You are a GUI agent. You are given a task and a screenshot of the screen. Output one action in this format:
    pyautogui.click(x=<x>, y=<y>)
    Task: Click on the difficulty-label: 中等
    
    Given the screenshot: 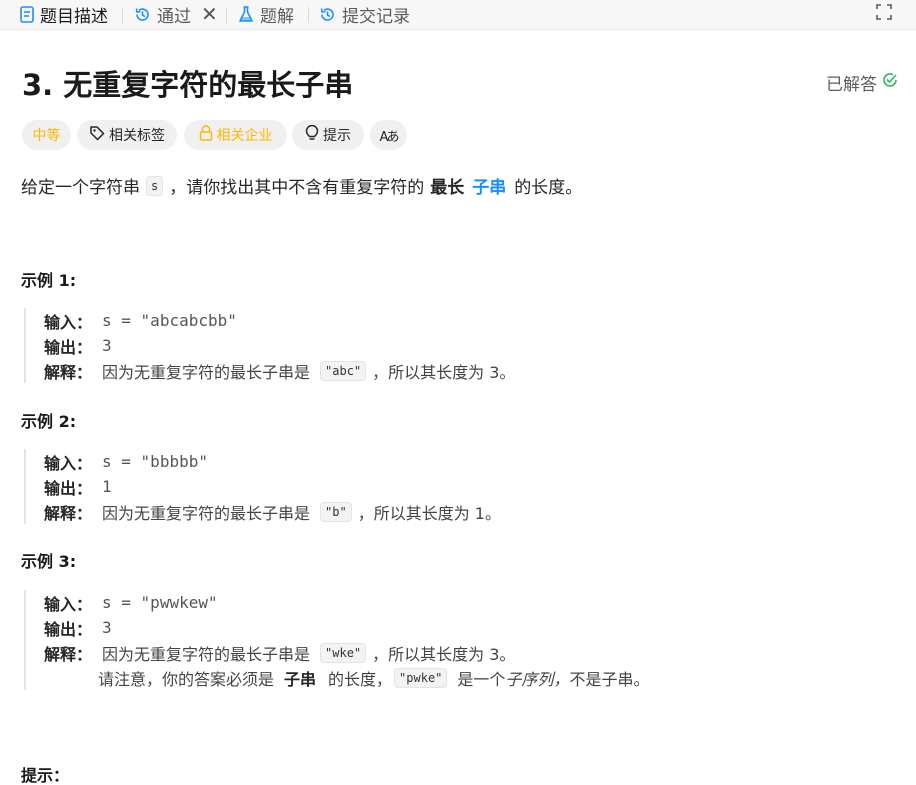 What is the action you would take?
    pyautogui.click(x=46, y=136)
    